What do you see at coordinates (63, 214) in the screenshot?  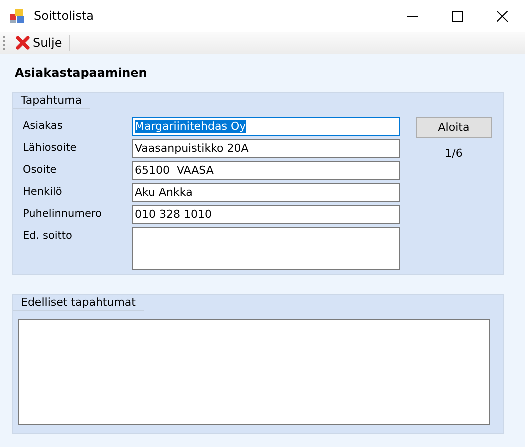 I see `field-label: Puhelinnumero` at bounding box center [63, 214].